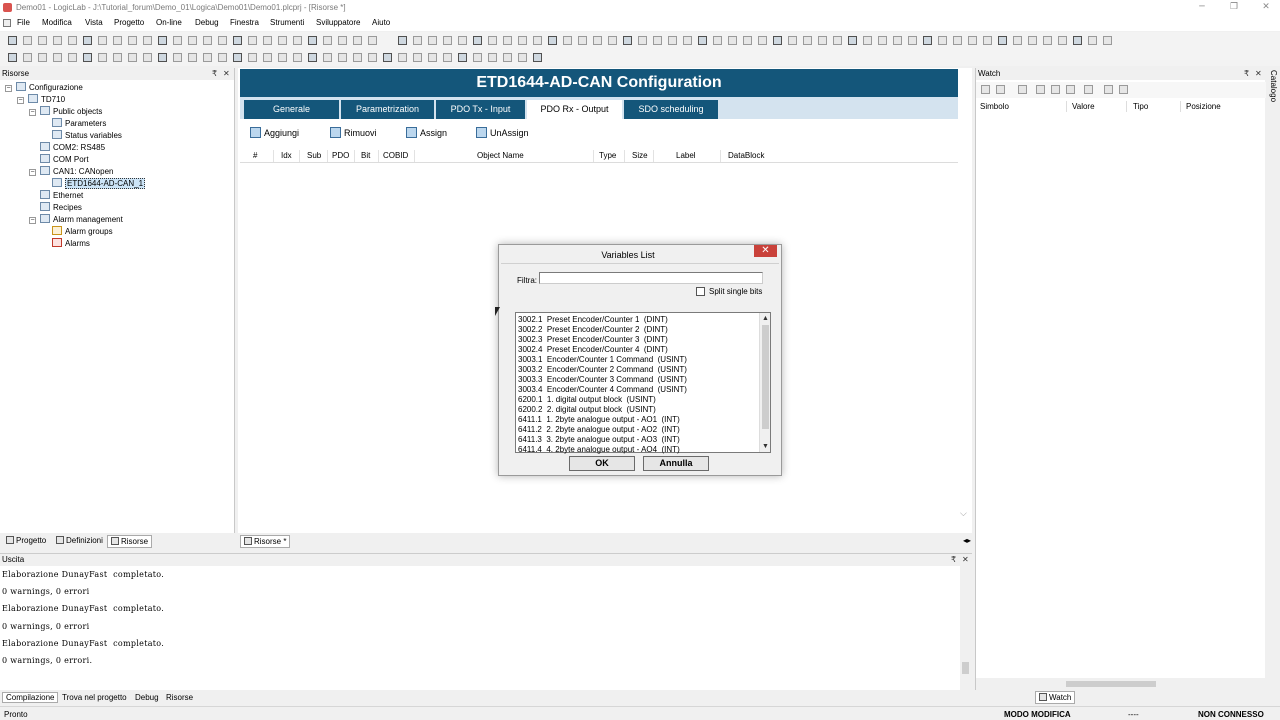 The width and height of the screenshot is (1280, 720). Describe the element at coordinates (244, 22) in the screenshot. I see `menu-finestra: Finestra` at that location.